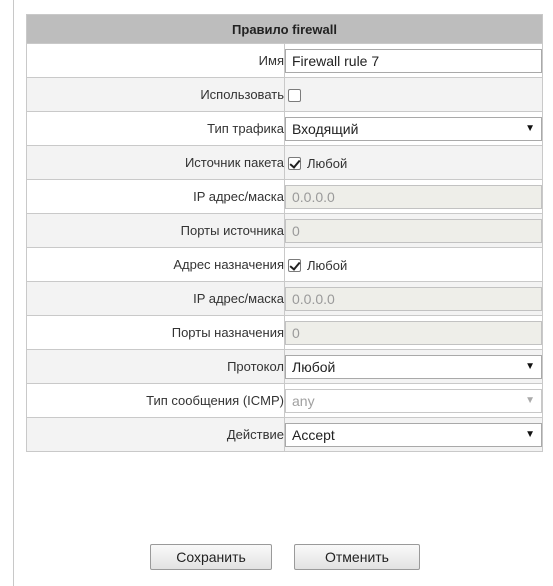 The height and width of the screenshot is (586, 553). I want to click on row-dst-ip: IP адрес/маска 0.0.0.0, so click(284, 298).